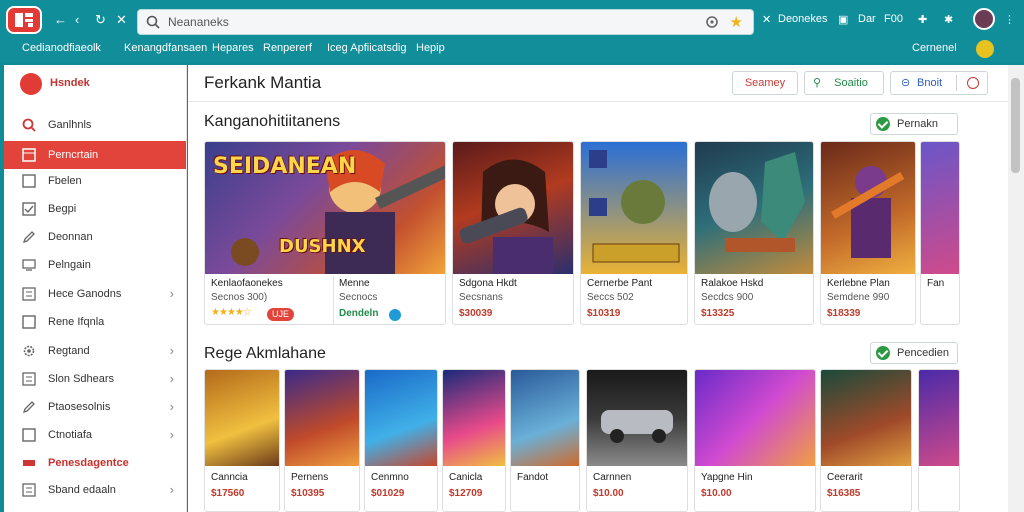 The image size is (1024, 512). Describe the element at coordinates (466, 493) in the screenshot. I see `game-price: $12709` at that location.